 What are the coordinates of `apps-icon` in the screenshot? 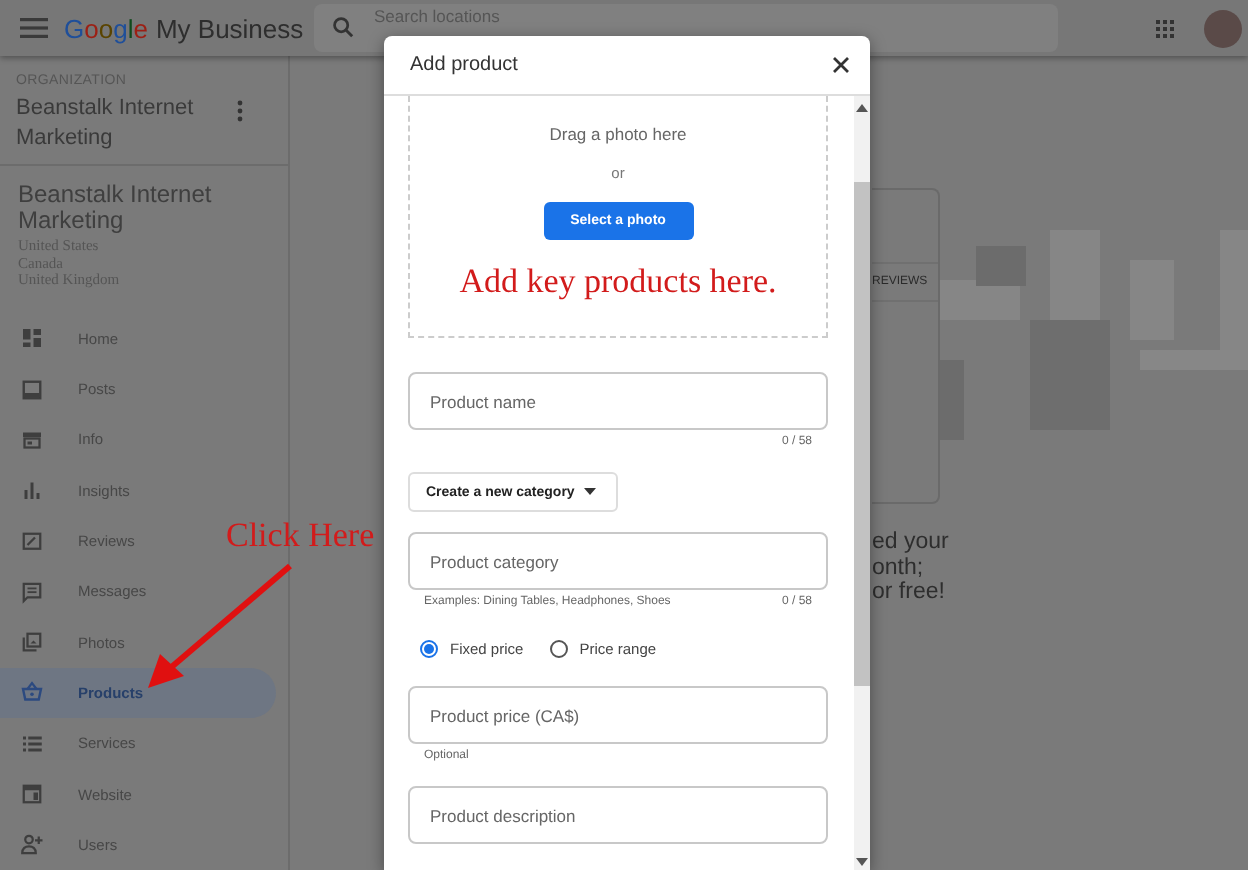 It's located at (1165, 28).